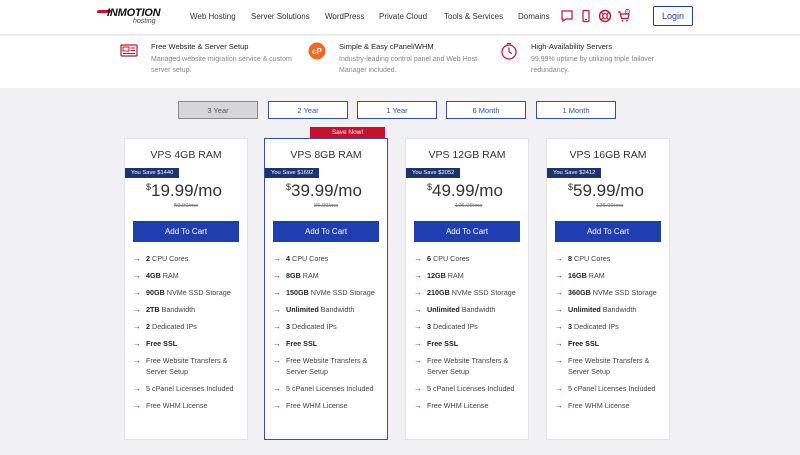 The width and height of the screenshot is (800, 455). What do you see at coordinates (576, 110) in the screenshot?
I see `tab-1-month: 1 Month` at bounding box center [576, 110].